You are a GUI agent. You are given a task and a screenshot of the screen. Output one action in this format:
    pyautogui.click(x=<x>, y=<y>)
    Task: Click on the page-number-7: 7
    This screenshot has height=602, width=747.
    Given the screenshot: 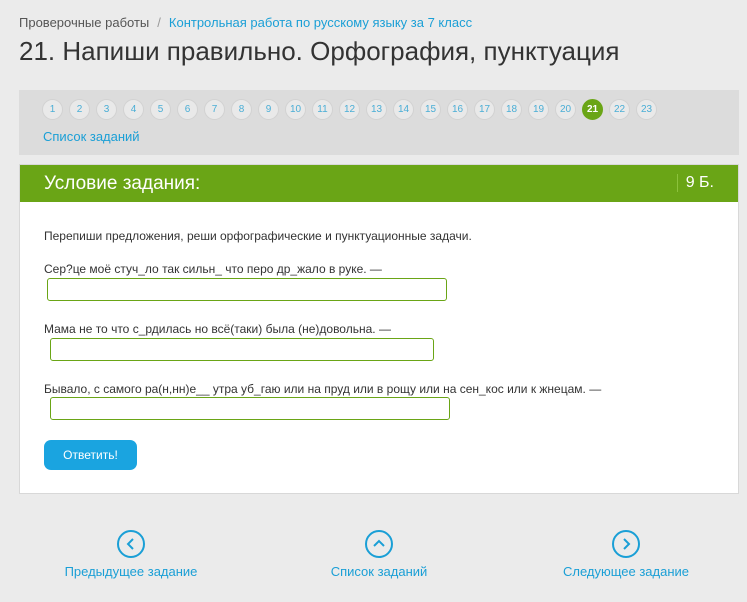 What is the action you would take?
    pyautogui.click(x=214, y=109)
    